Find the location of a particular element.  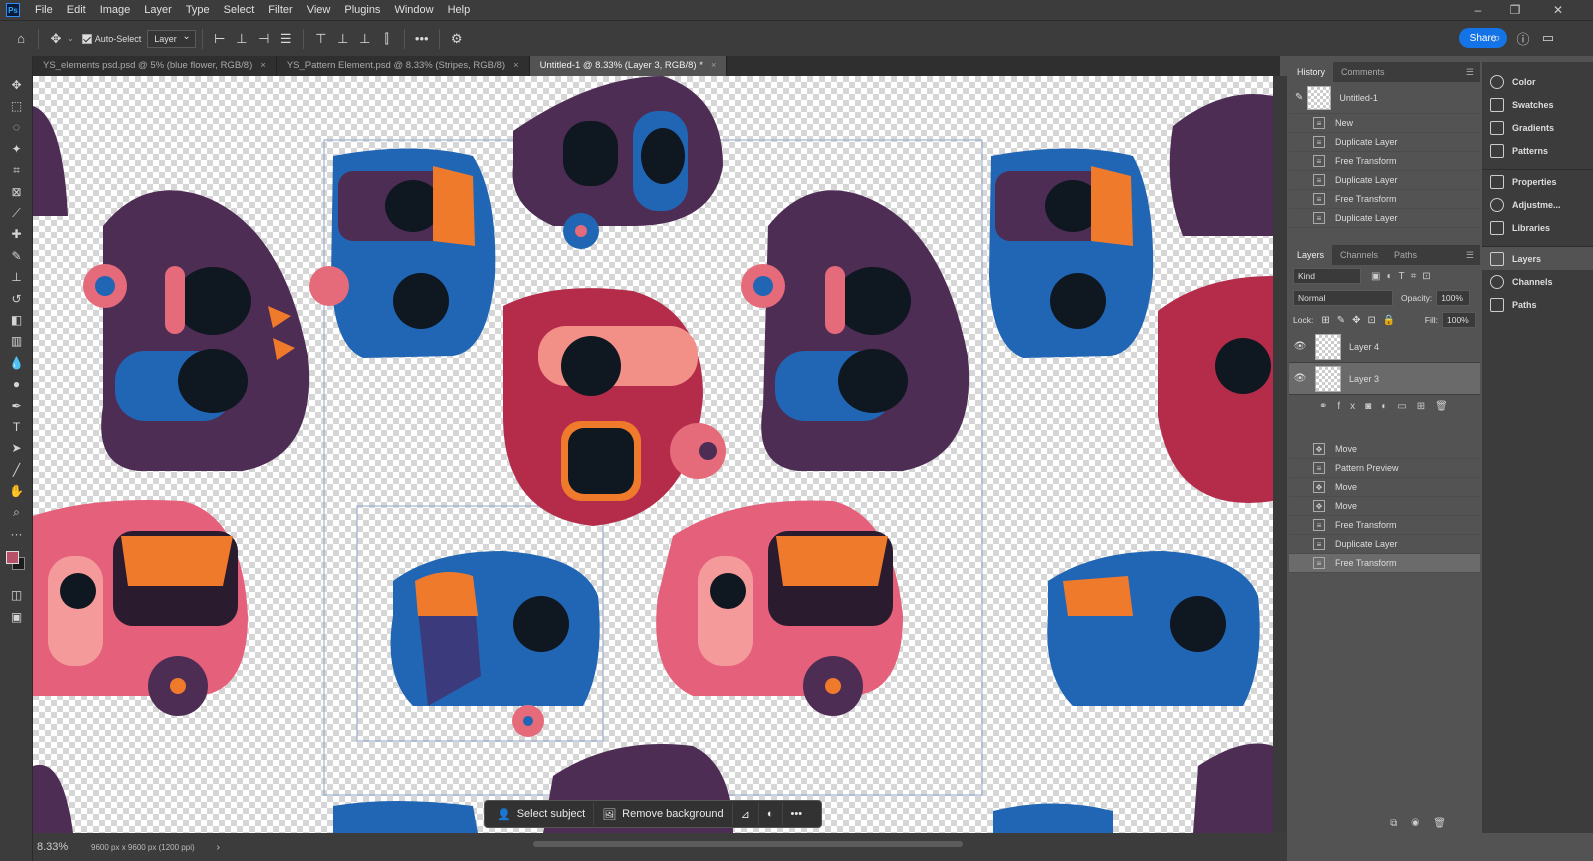

tab-history: History is located at coordinates (1311, 72).